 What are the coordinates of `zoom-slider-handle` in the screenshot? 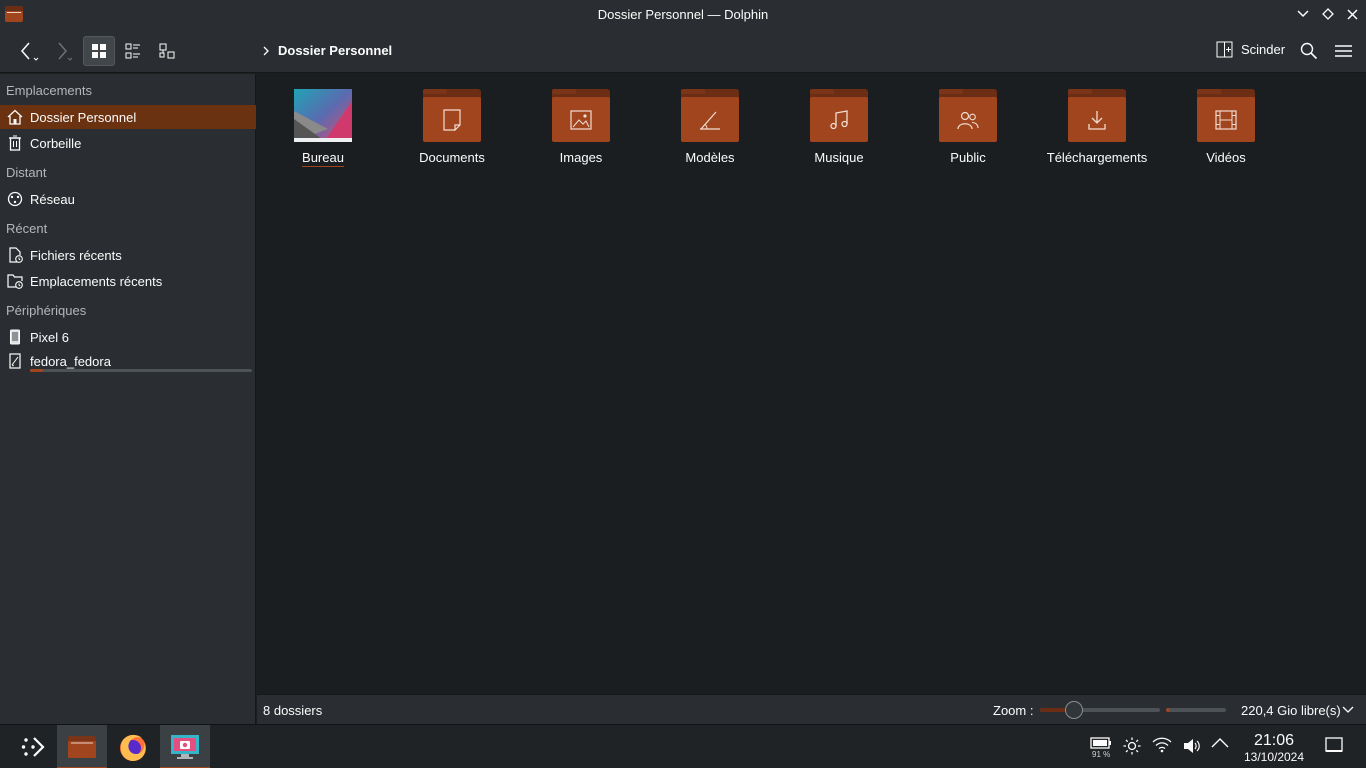 It's located at (1073, 710).